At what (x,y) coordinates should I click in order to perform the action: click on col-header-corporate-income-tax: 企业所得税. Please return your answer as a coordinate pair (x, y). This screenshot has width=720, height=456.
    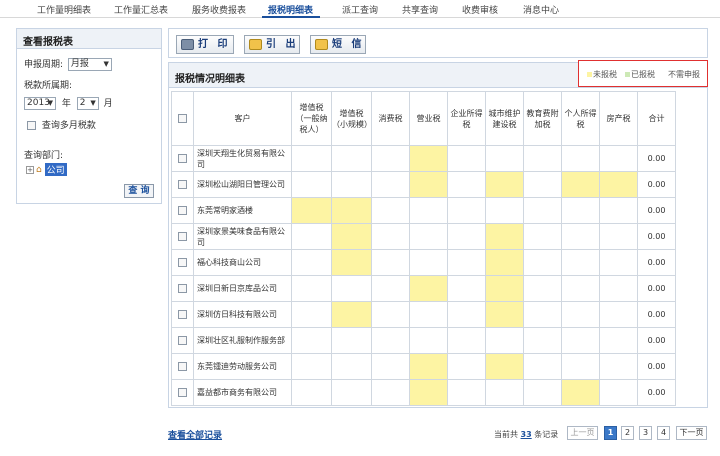
    Looking at the image, I should click on (466, 118).